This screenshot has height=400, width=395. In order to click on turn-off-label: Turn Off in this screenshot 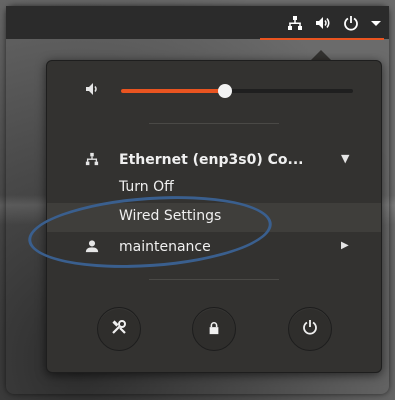, I will do `click(146, 187)`.